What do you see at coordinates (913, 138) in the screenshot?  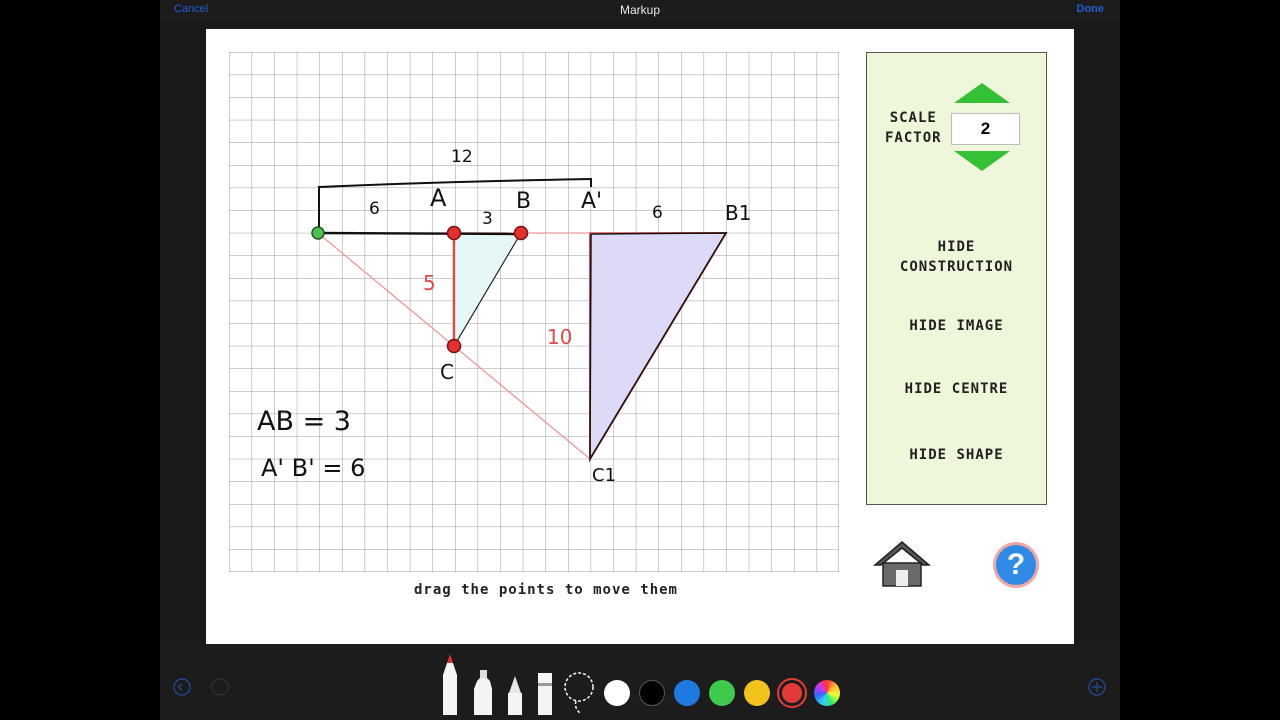 I see `scale-label-line2: FACTOR` at bounding box center [913, 138].